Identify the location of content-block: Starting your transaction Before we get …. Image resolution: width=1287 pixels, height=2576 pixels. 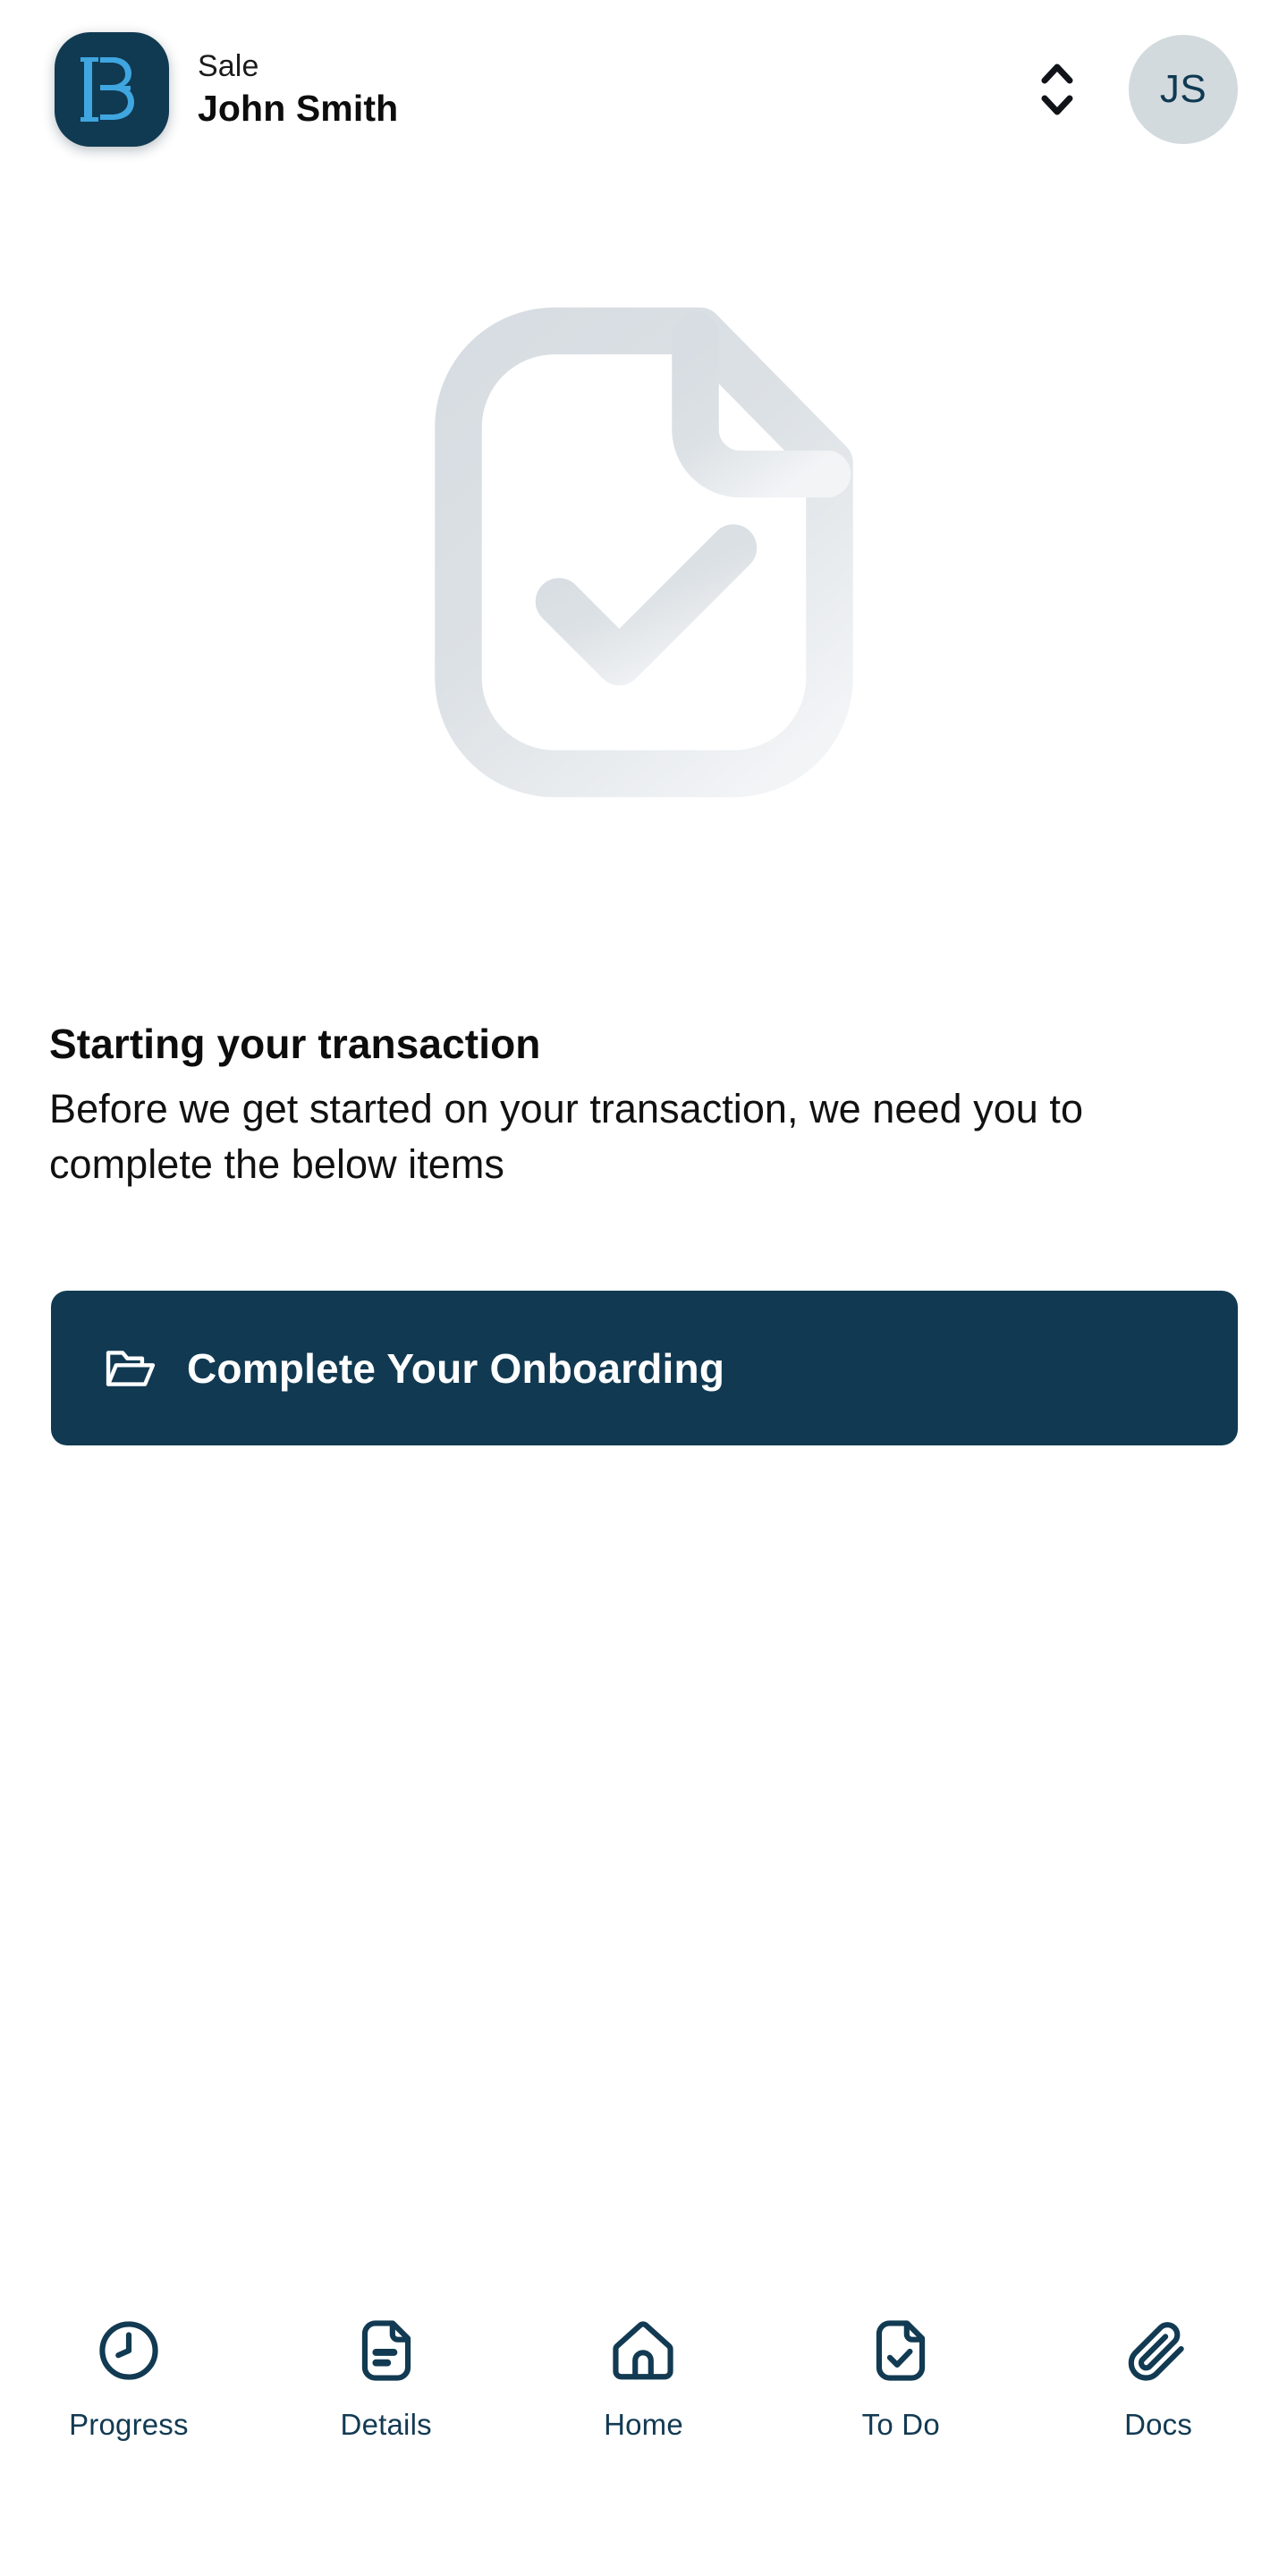
(644, 1105).